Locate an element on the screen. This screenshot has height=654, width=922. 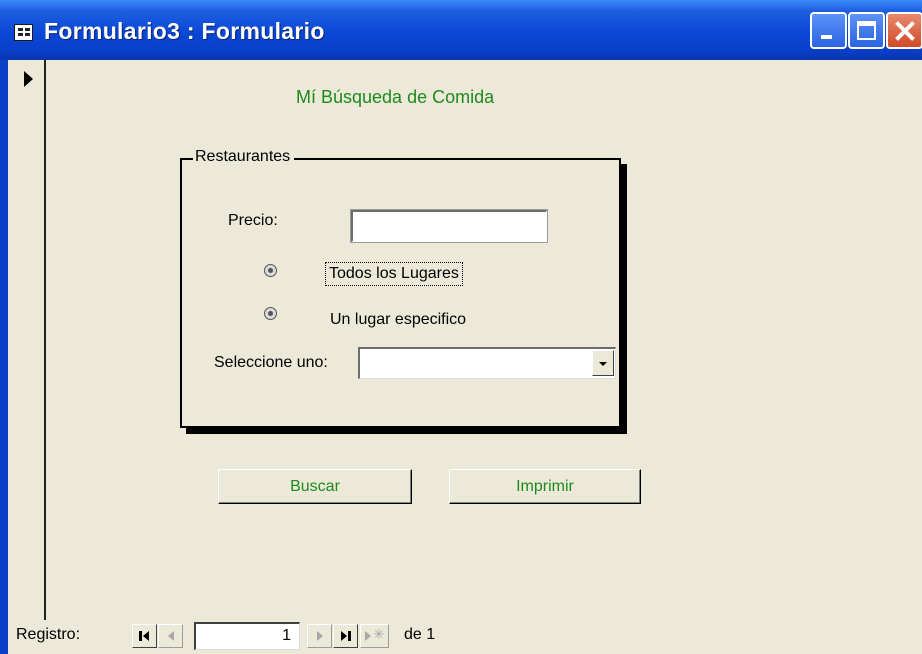
maximize-button is located at coordinates (866, 30).